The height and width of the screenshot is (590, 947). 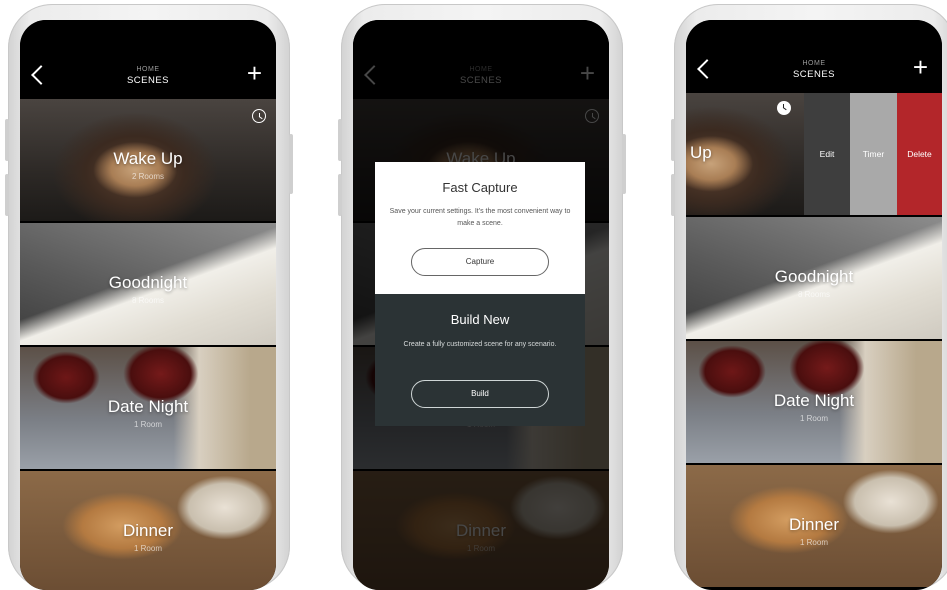 I want to click on delete-button: Delete, so click(x=919, y=154).